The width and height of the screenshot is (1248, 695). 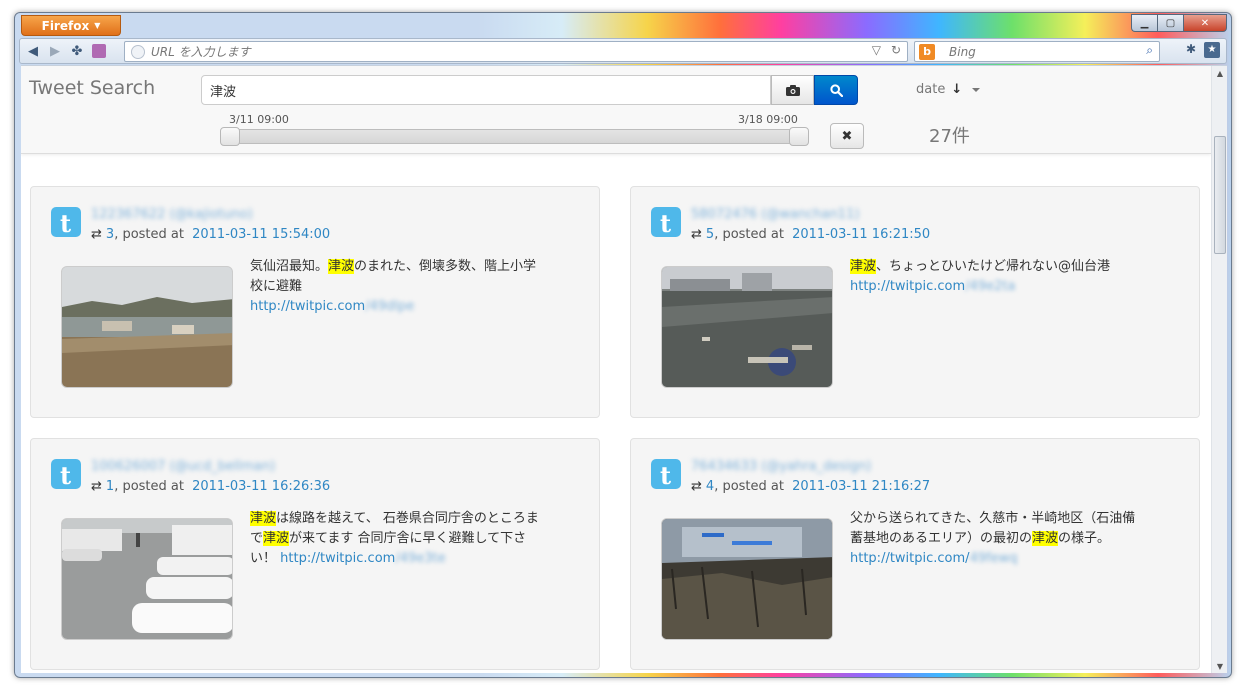 What do you see at coordinates (1220, 195) in the screenshot?
I see `scroll-thumb` at bounding box center [1220, 195].